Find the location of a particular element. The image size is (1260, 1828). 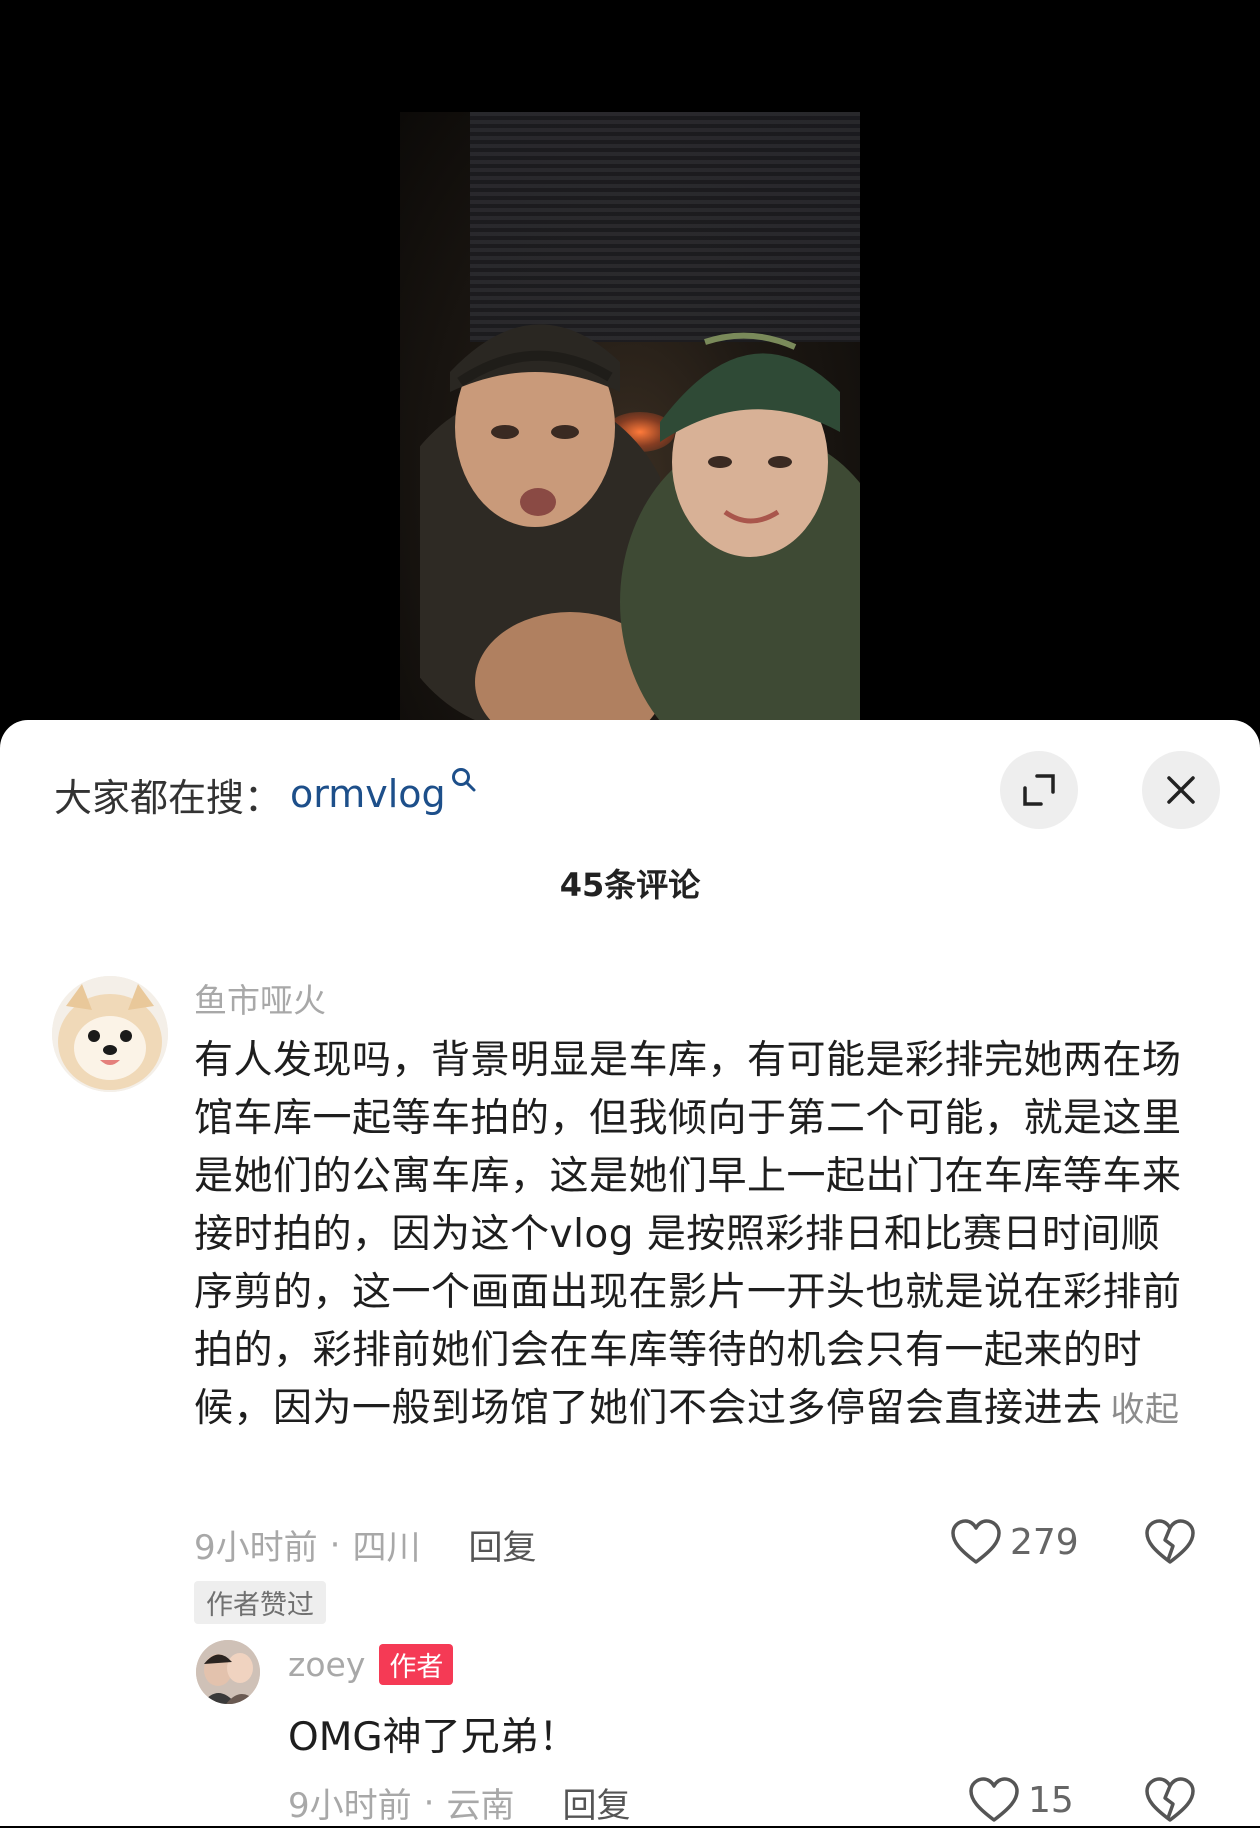

reply-time: 9小时前 is located at coordinates (350, 1806).